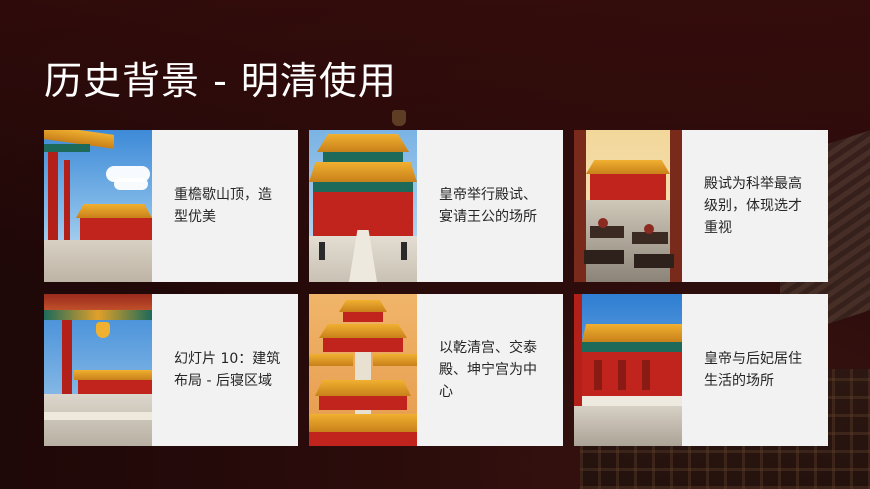 The height and width of the screenshot is (489, 870). Describe the element at coordinates (488, 370) in the screenshot. I see `card-5-caption: 以乾清宫、交泰殿、坤宁宫为中心` at that location.